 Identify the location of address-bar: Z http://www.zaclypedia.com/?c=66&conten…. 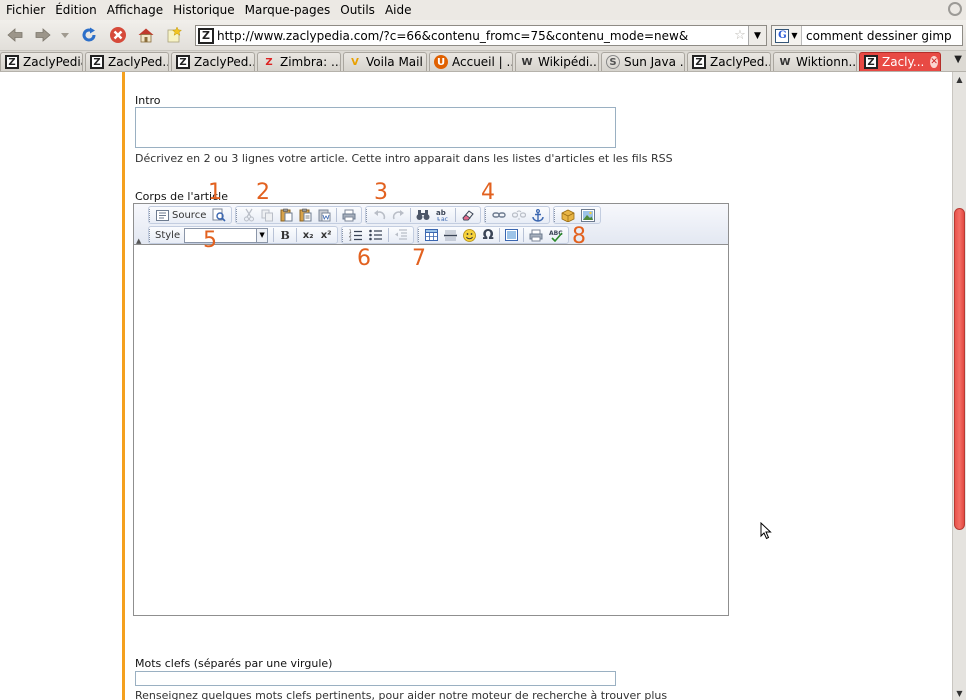
(481, 35).